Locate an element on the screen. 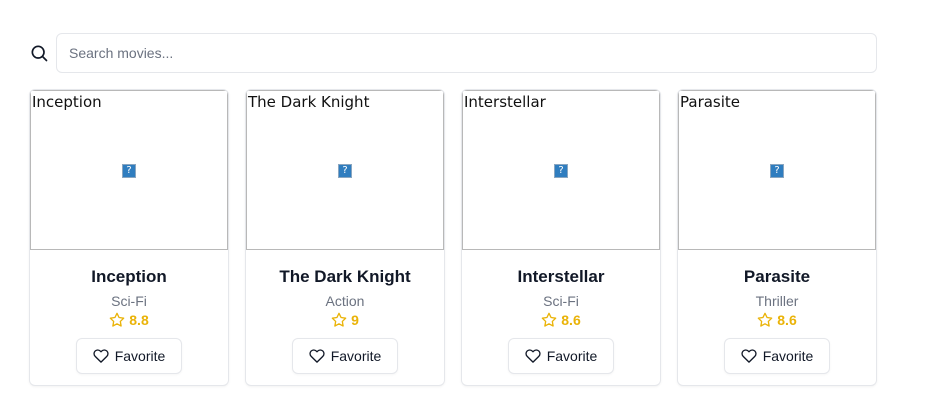 The width and height of the screenshot is (925, 420). movie-title: The Dark Knight is located at coordinates (345, 276).